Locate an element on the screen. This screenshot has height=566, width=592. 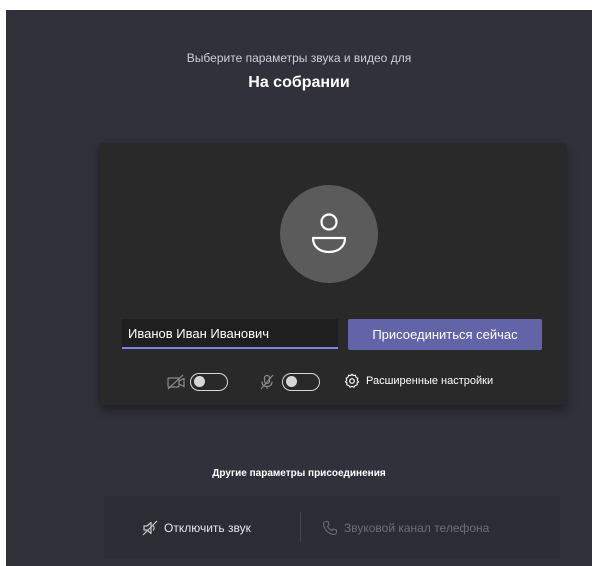
speaker-off-icon is located at coordinates (150, 528).